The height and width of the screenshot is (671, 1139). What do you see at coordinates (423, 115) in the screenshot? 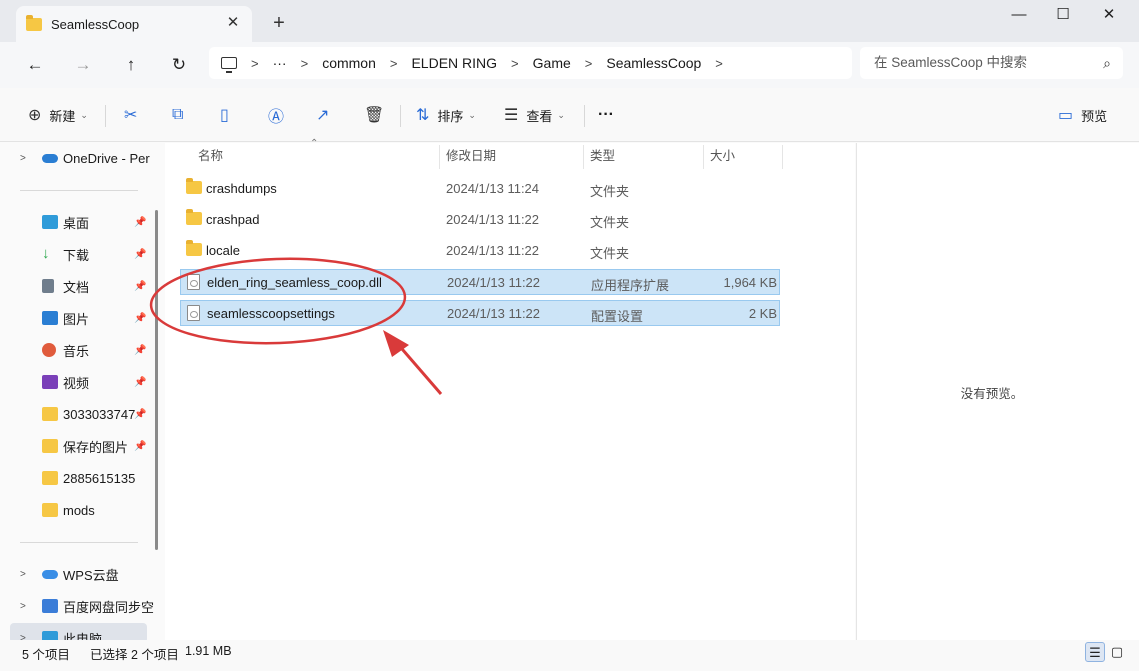
I see `sort-icon: ⇅` at bounding box center [423, 115].